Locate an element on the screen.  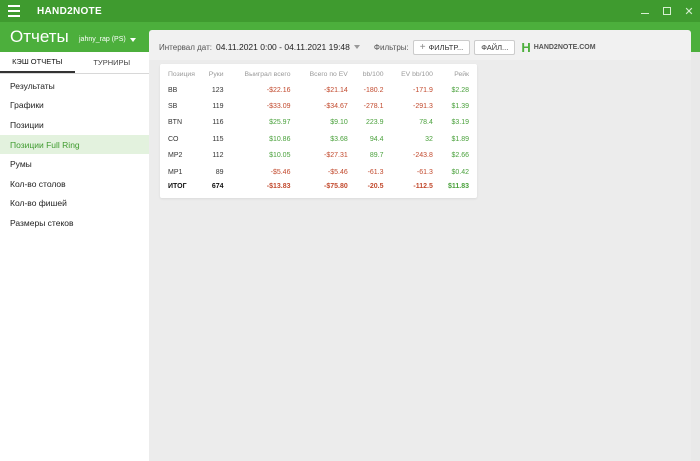
table-row: MP1 89 -$5.46 -$5.46 -61.3 -61.3 $0.42 is located at coordinates (318, 172).